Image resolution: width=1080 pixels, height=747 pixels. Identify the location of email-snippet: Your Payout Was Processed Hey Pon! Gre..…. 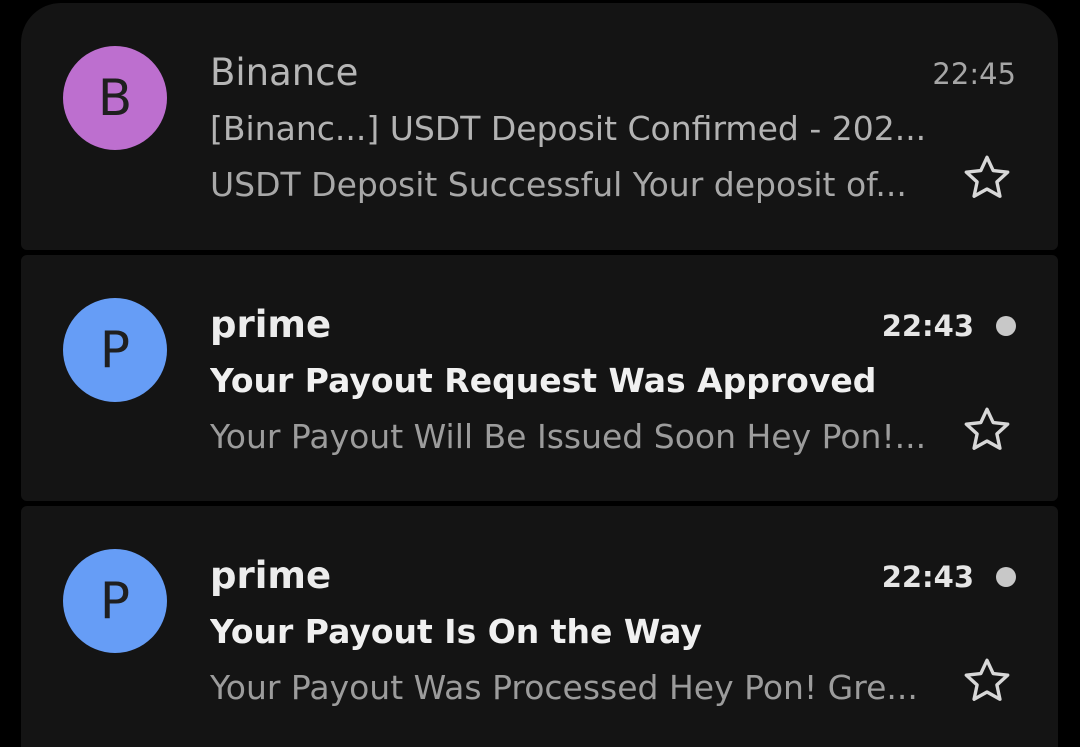
(564, 687).